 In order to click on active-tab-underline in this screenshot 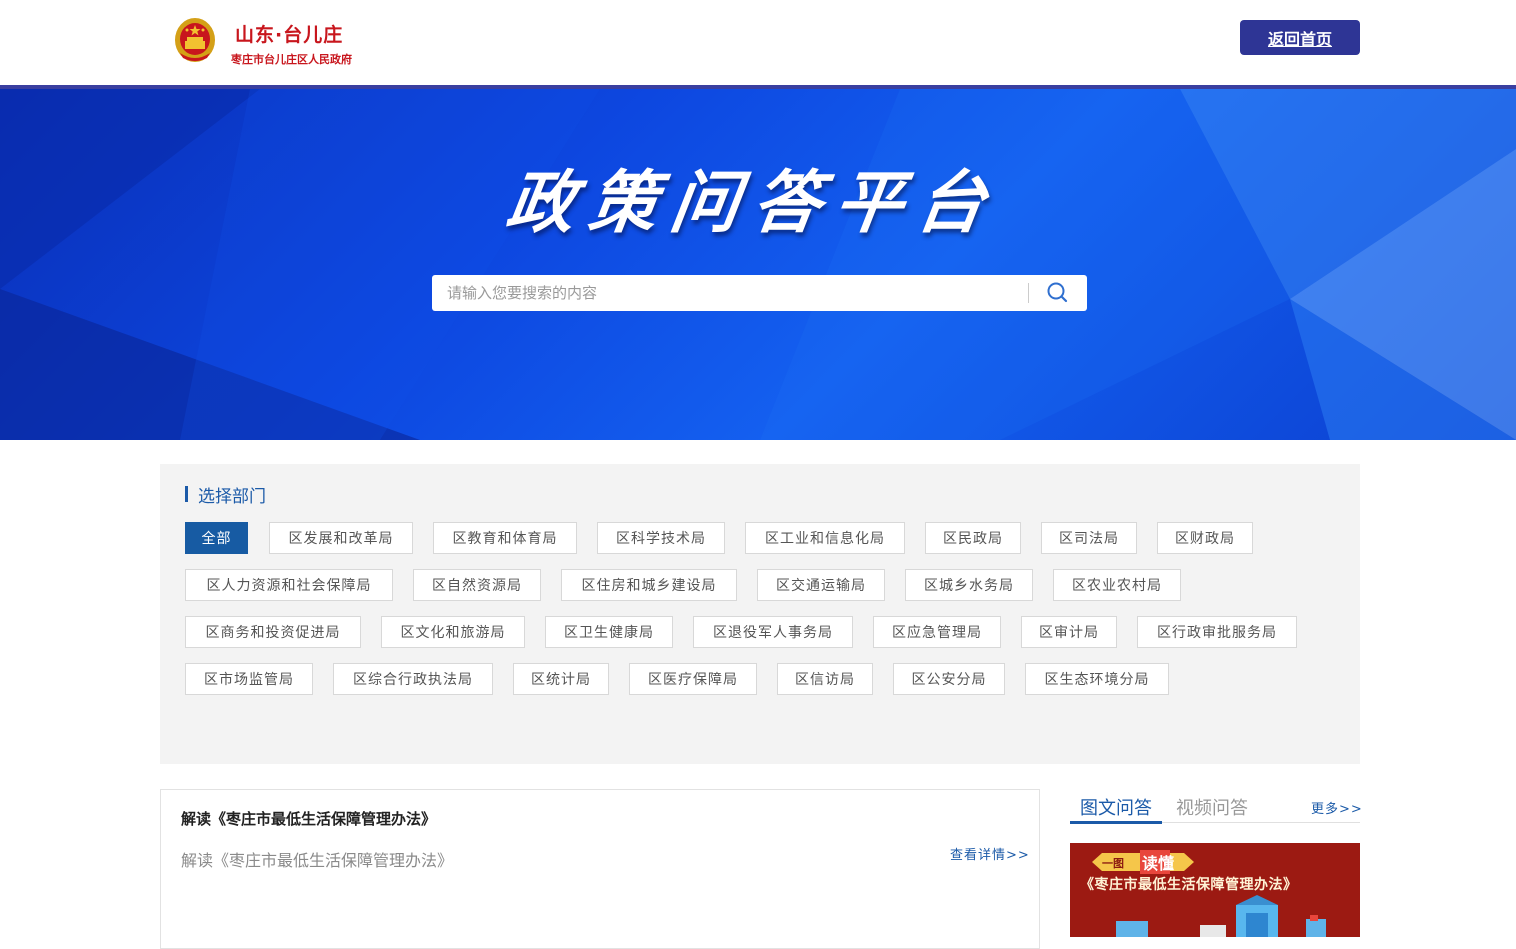, I will do `click(1116, 822)`.